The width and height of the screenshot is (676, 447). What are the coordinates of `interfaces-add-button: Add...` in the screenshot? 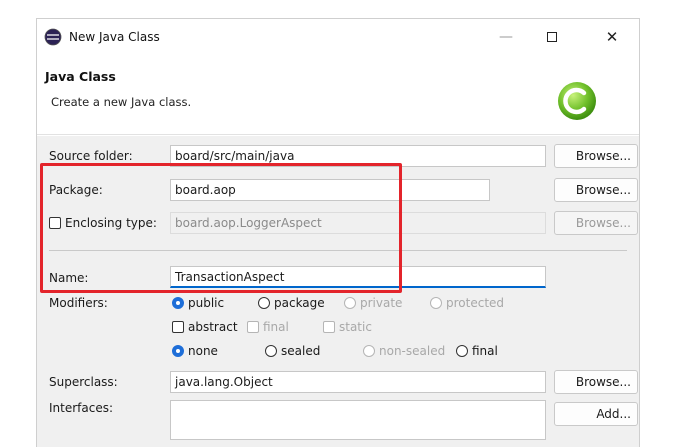 It's located at (596, 414).